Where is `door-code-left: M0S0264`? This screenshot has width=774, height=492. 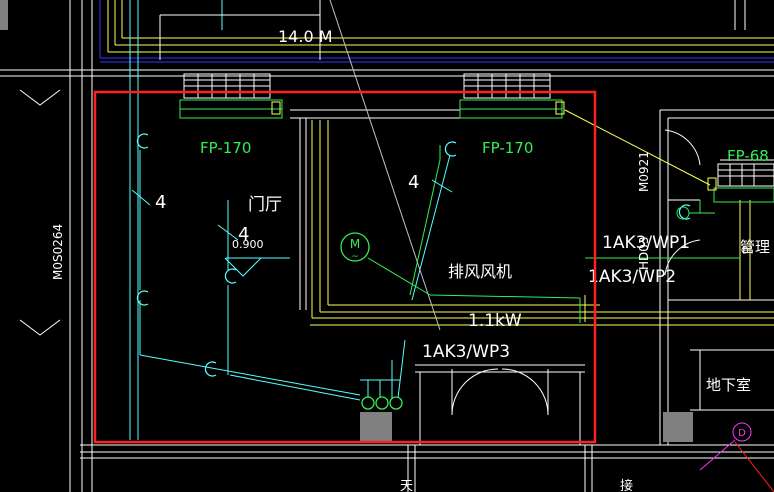 door-code-left: M0S0264 is located at coordinates (58, 252).